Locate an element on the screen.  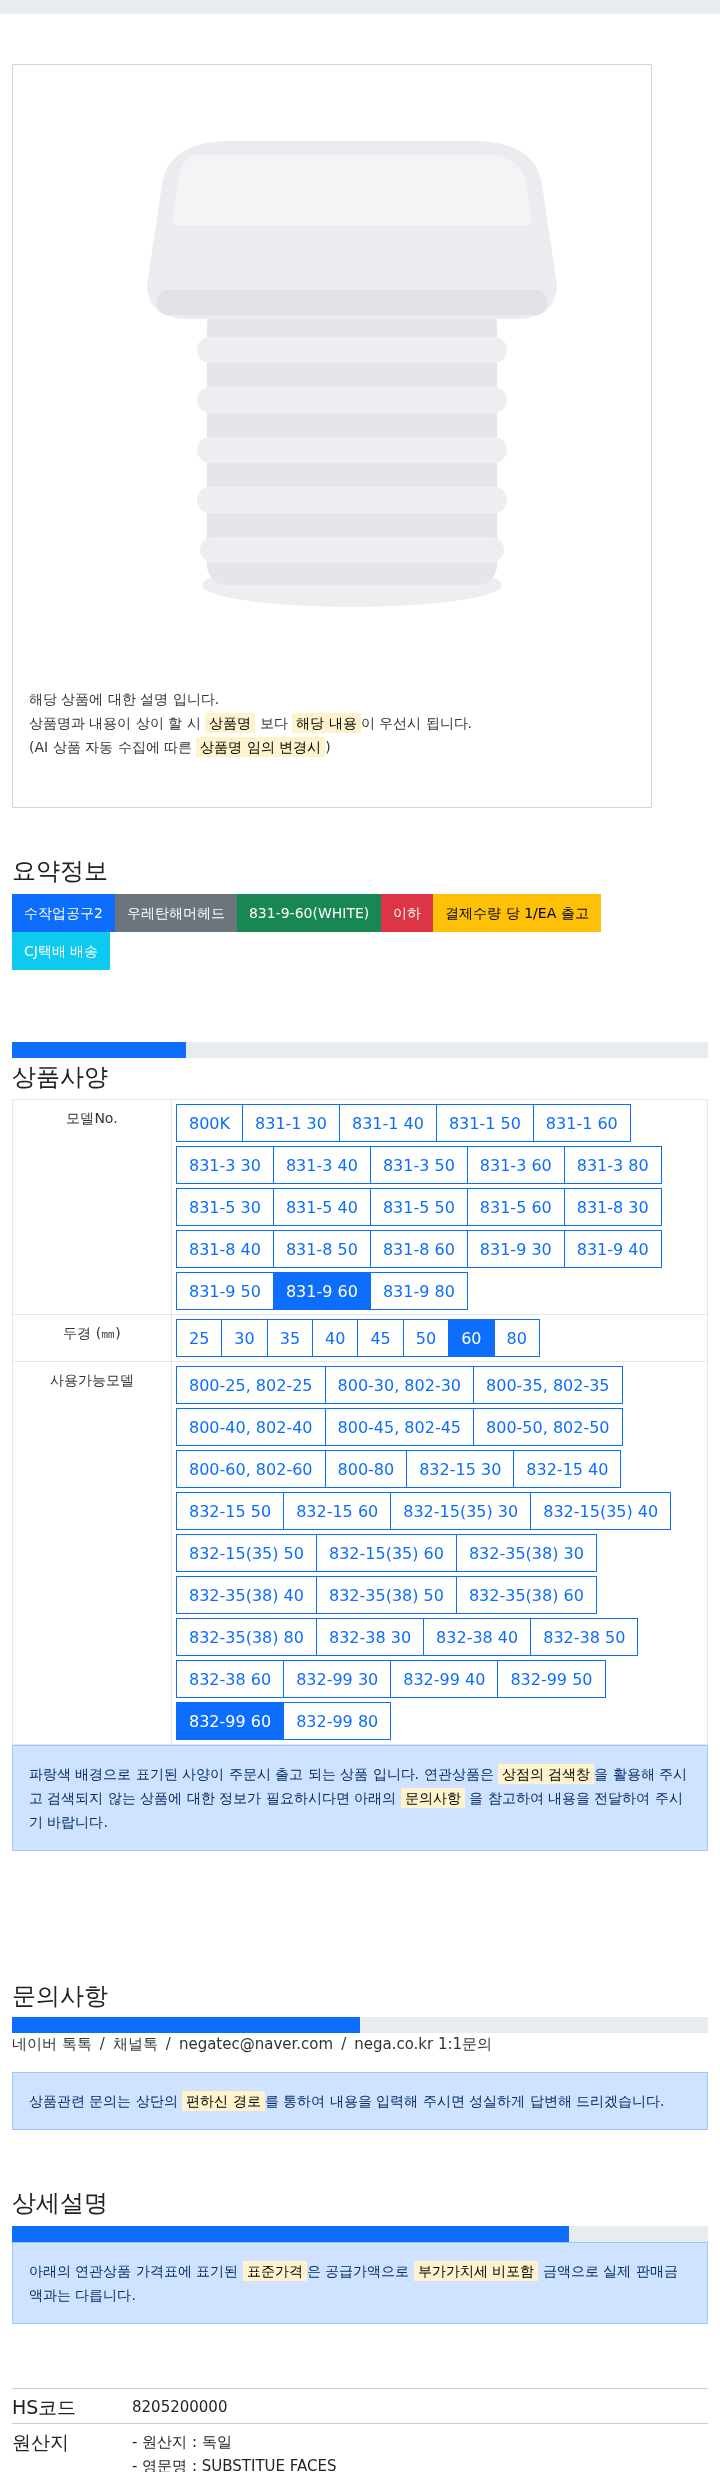
option-button: 831-8 30 is located at coordinates (612, 1207).